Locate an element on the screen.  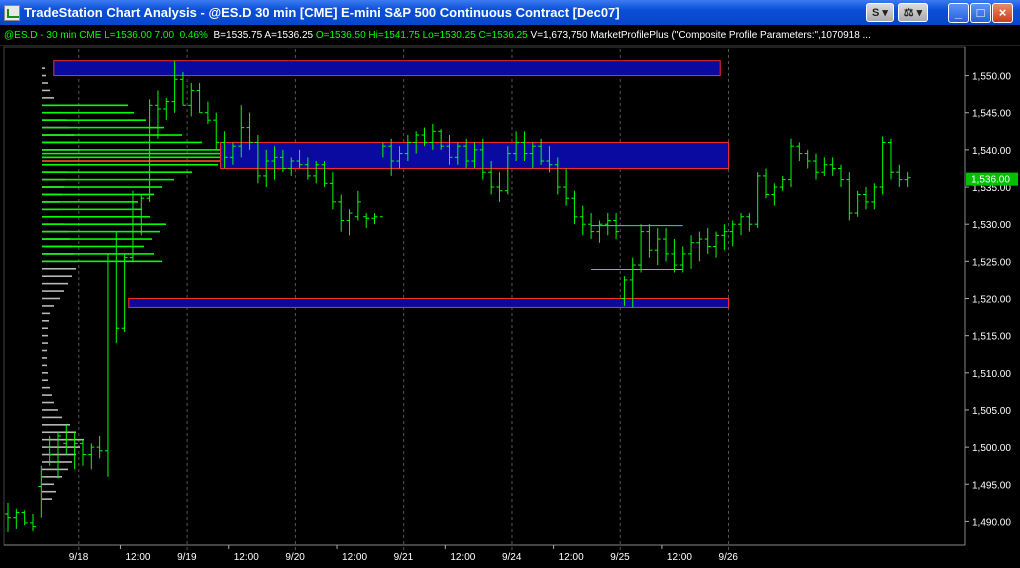
maximize-button: □ is located at coordinates (980, 13).